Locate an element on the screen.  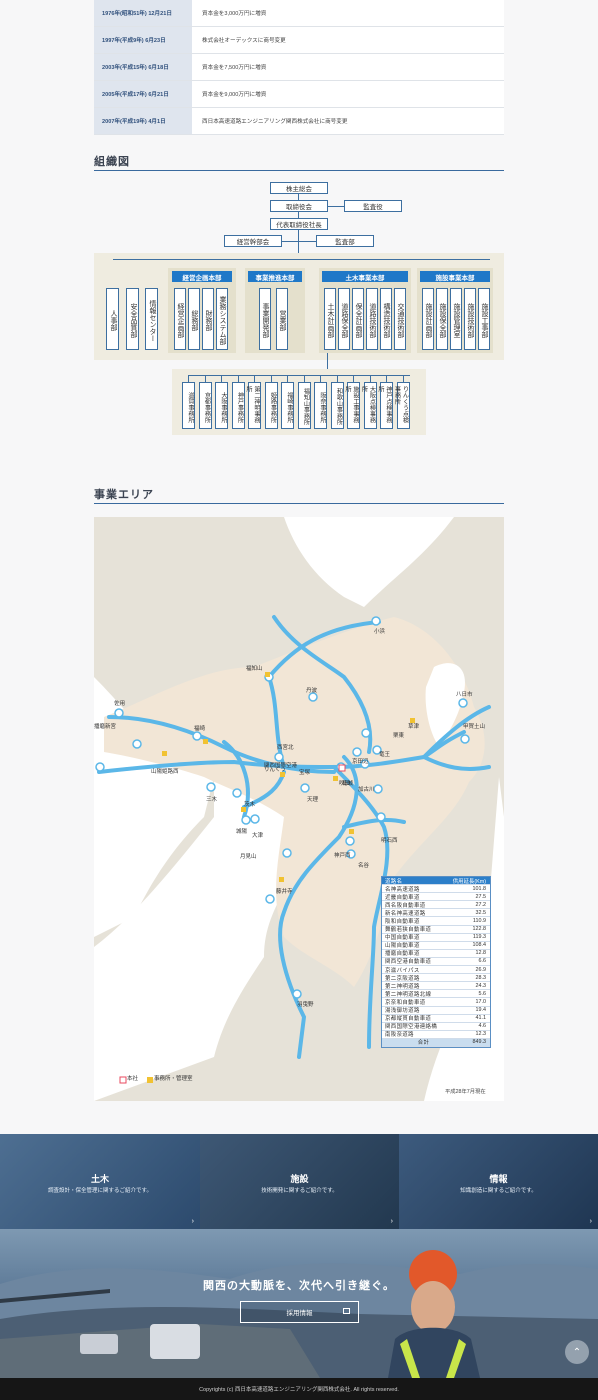
history-date: 1976年(昭和51年) 12月21日 is located at coordinates (143, 13).